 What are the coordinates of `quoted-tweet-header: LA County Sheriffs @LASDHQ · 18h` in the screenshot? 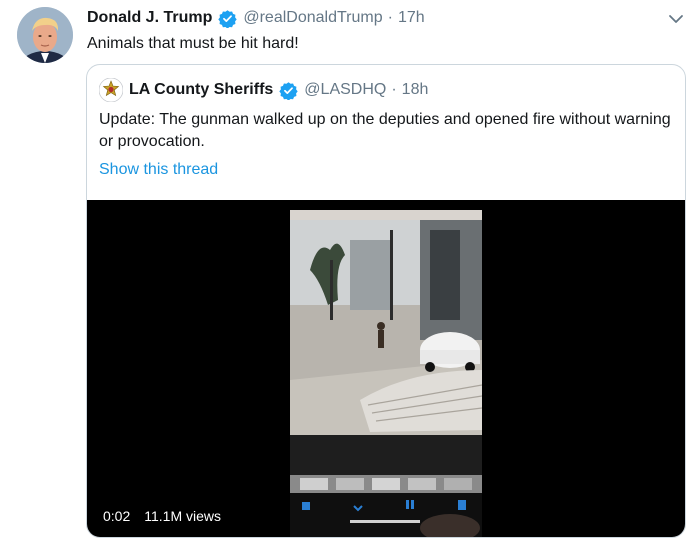 It's located at (263, 90).